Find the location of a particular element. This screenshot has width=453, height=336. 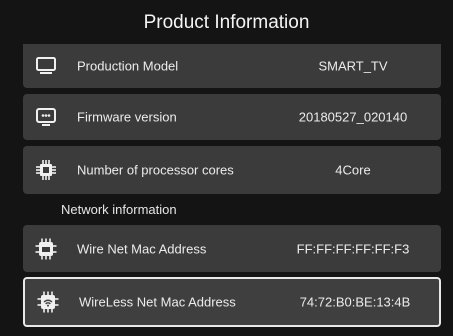

monitor-icon is located at coordinates (46, 66).